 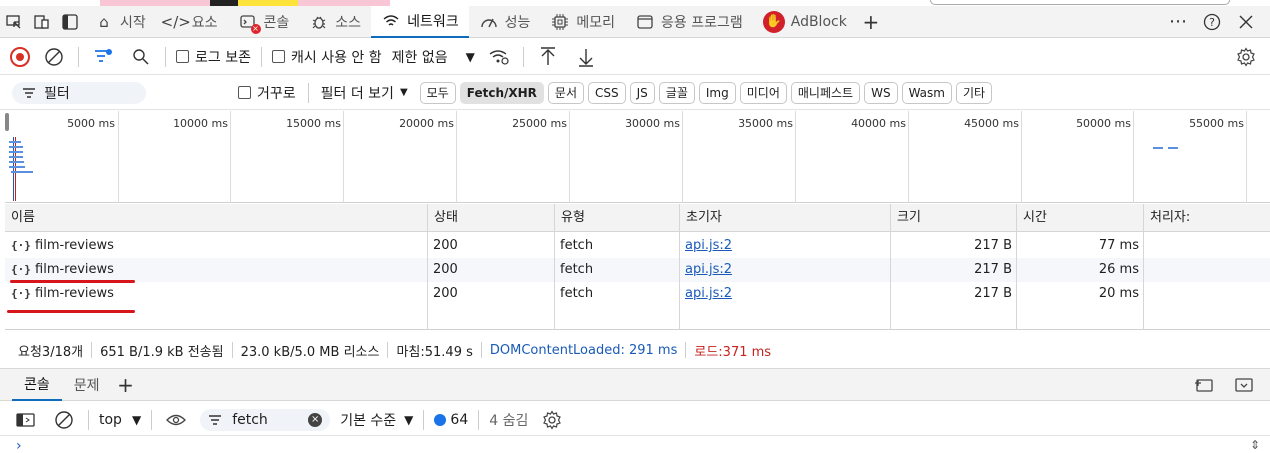 I want to click on tab-label: AdBlock, so click(x=818, y=21).